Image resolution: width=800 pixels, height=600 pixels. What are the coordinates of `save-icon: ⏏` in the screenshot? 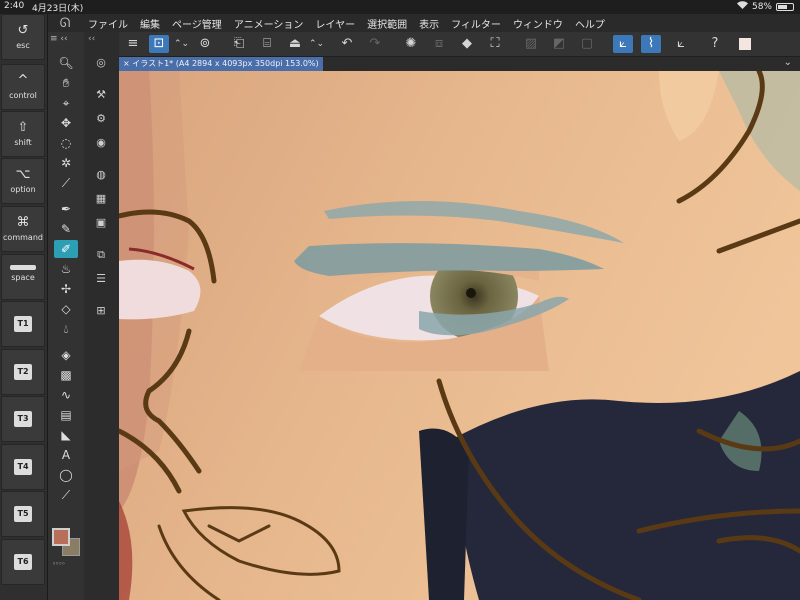 It's located at (295, 44).